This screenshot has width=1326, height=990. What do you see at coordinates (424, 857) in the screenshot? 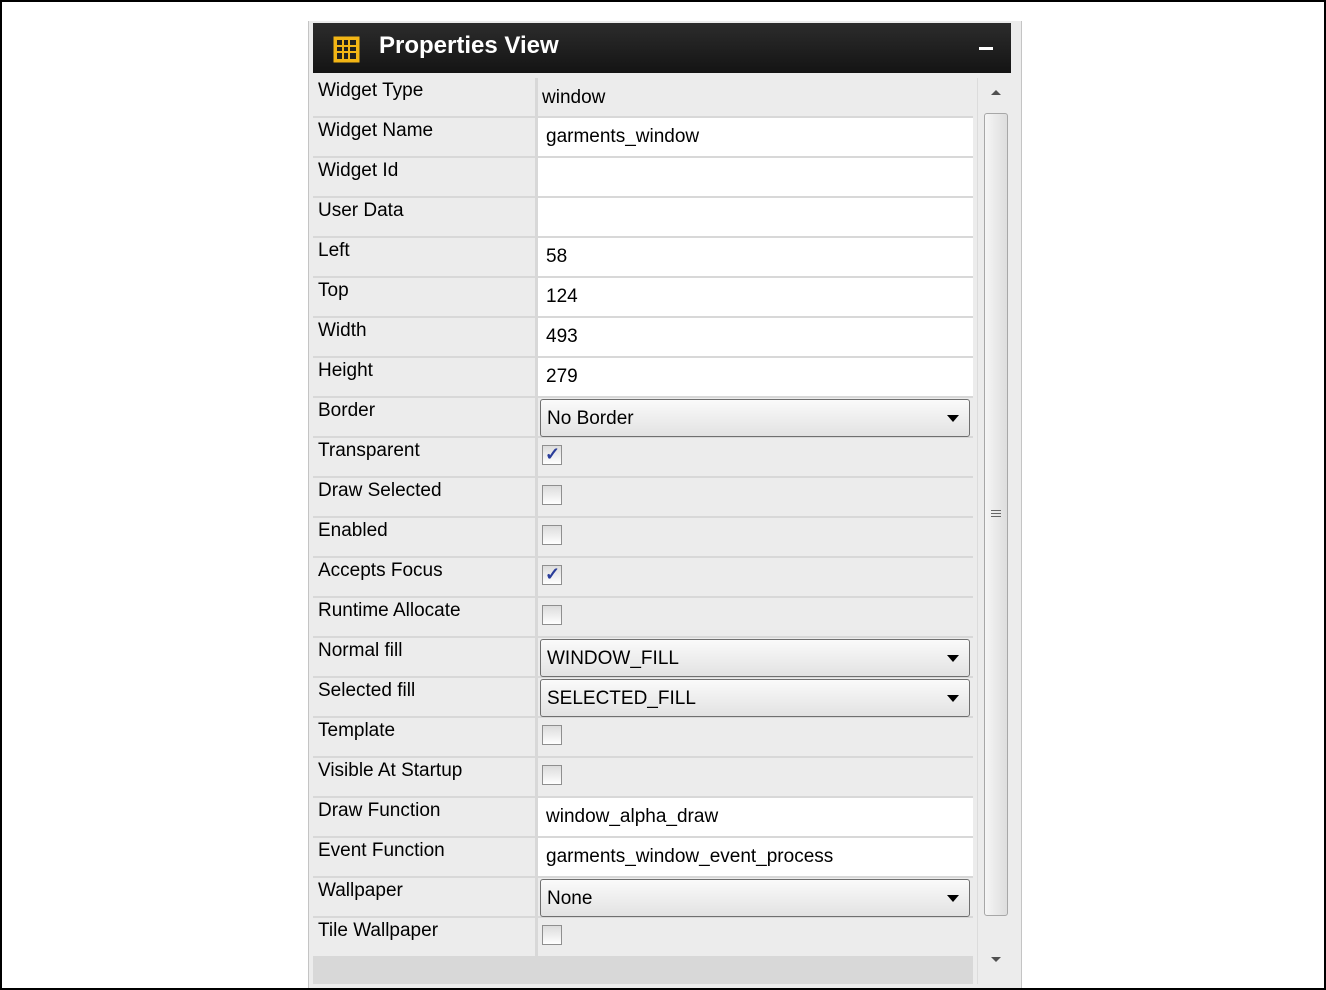
I see `property-label: Event Function` at bounding box center [424, 857].